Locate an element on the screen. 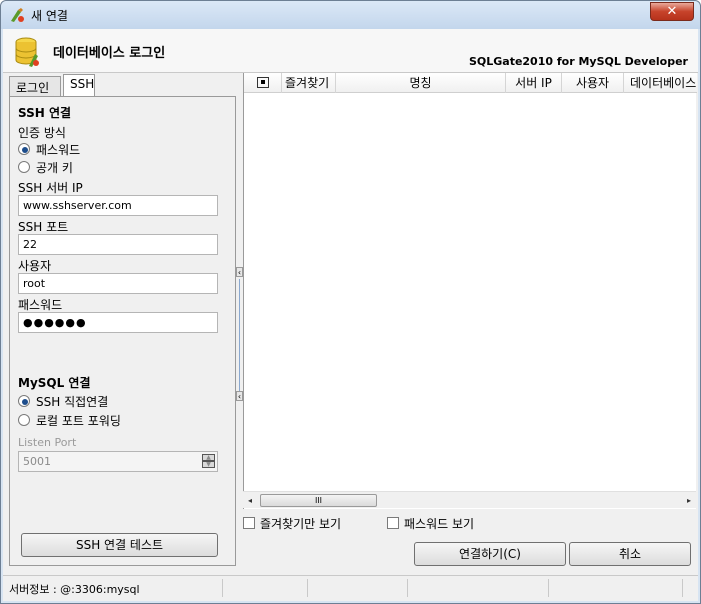  header-title: 데이터베이스 로그인 is located at coordinates (109, 53).